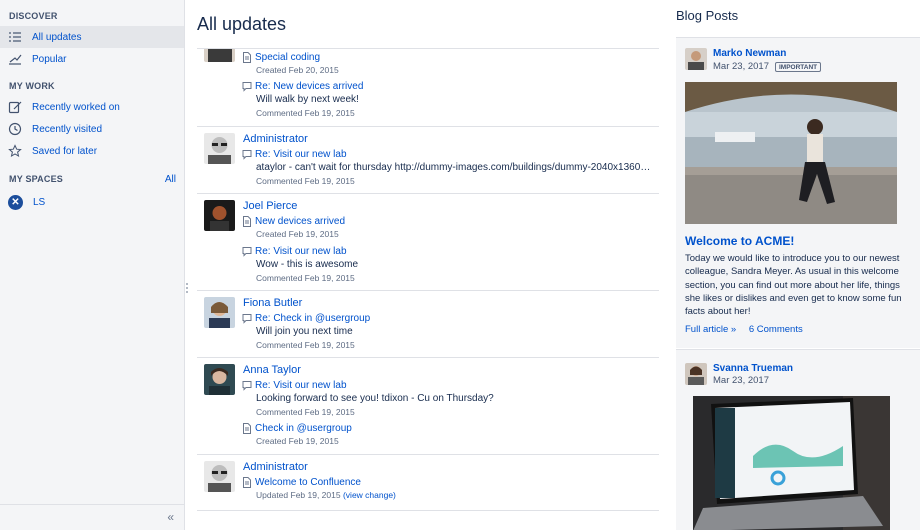 The height and width of the screenshot is (530, 920). What do you see at coordinates (798, 67) in the screenshot?
I see `important-badge: IMPORTANT` at bounding box center [798, 67].